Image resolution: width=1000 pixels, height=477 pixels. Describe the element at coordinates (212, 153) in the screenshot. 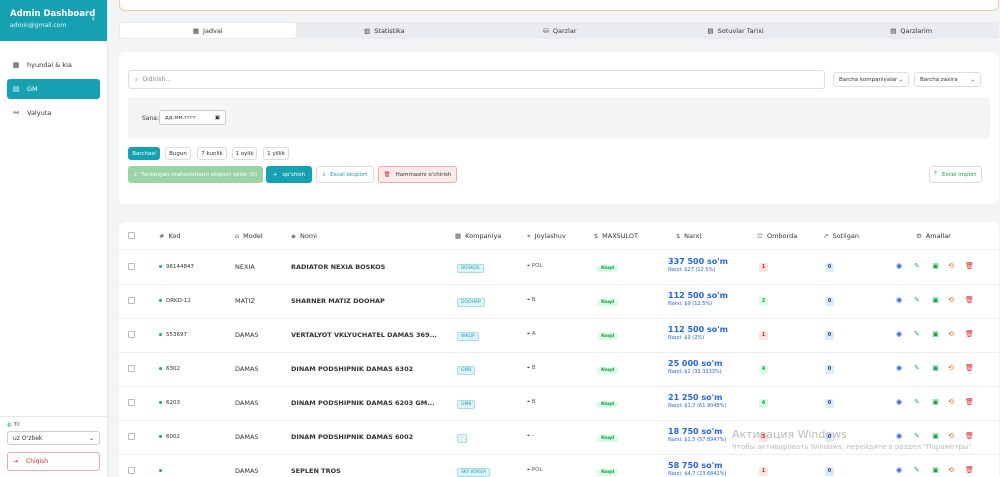

I see `period-7days-button: 7 kunlik` at that location.